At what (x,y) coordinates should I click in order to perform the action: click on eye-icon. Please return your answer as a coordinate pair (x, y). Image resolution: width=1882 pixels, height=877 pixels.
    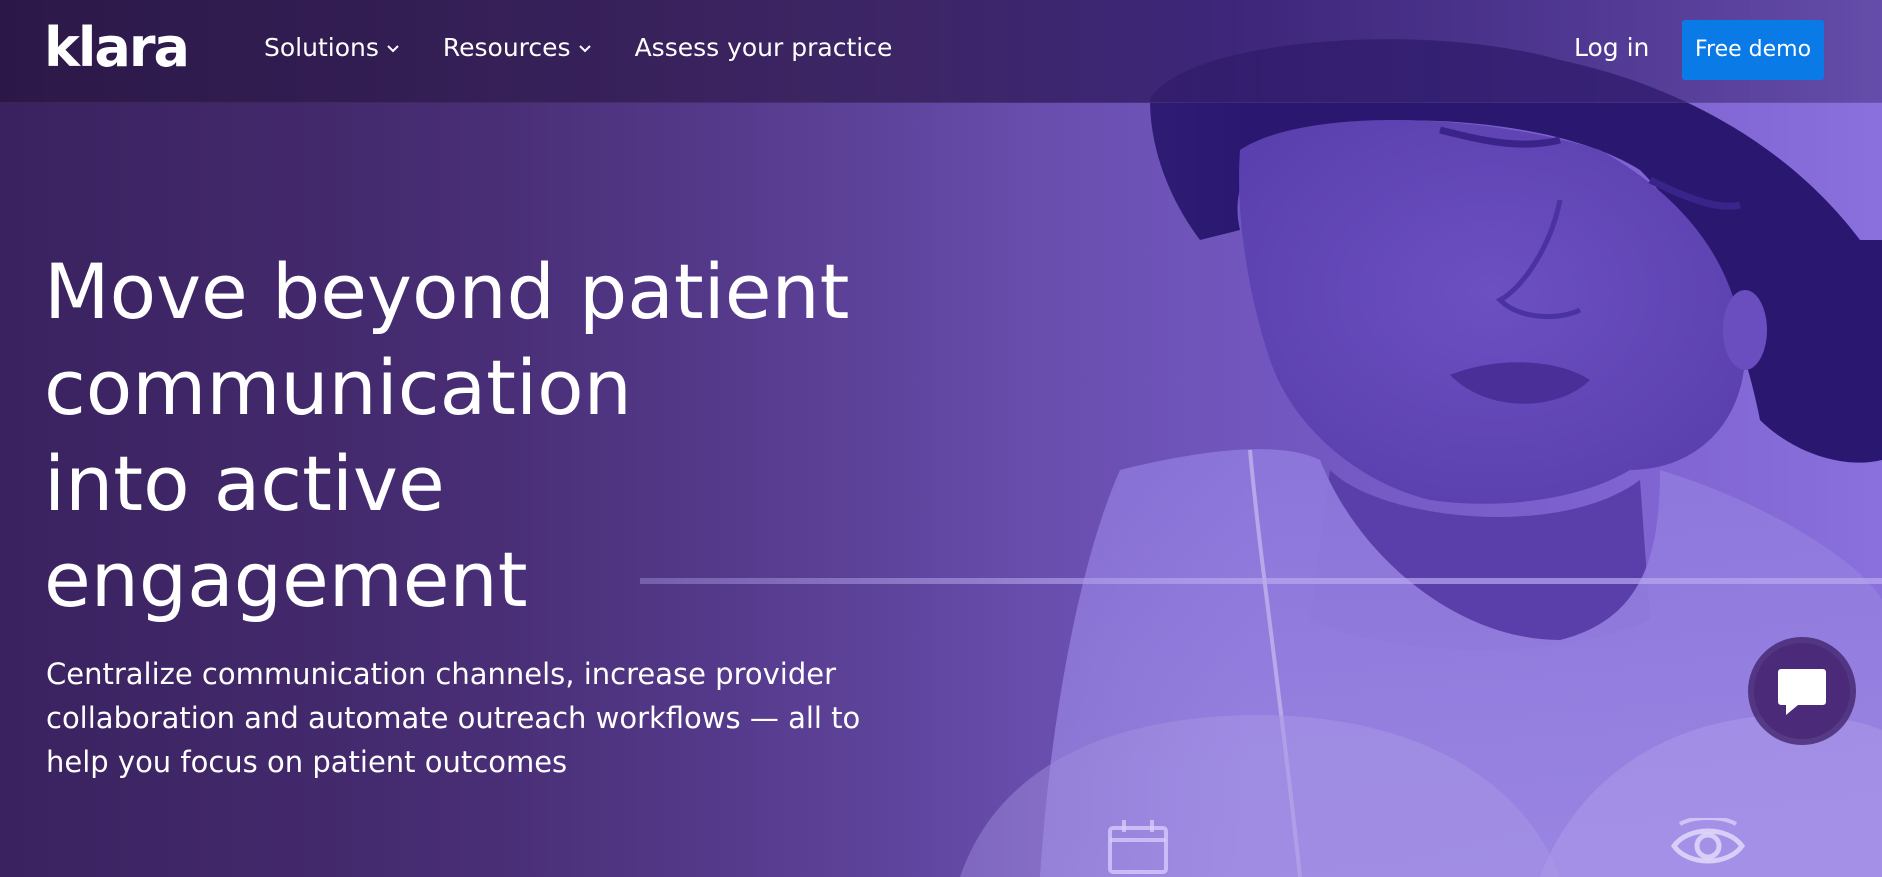
    Looking at the image, I should click on (1708, 841).